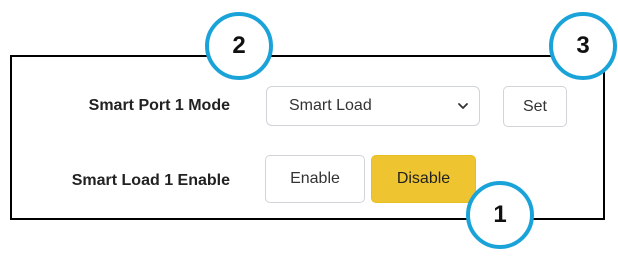 This screenshot has height=259, width=618. I want to click on chevron-down-icon, so click(463, 106).